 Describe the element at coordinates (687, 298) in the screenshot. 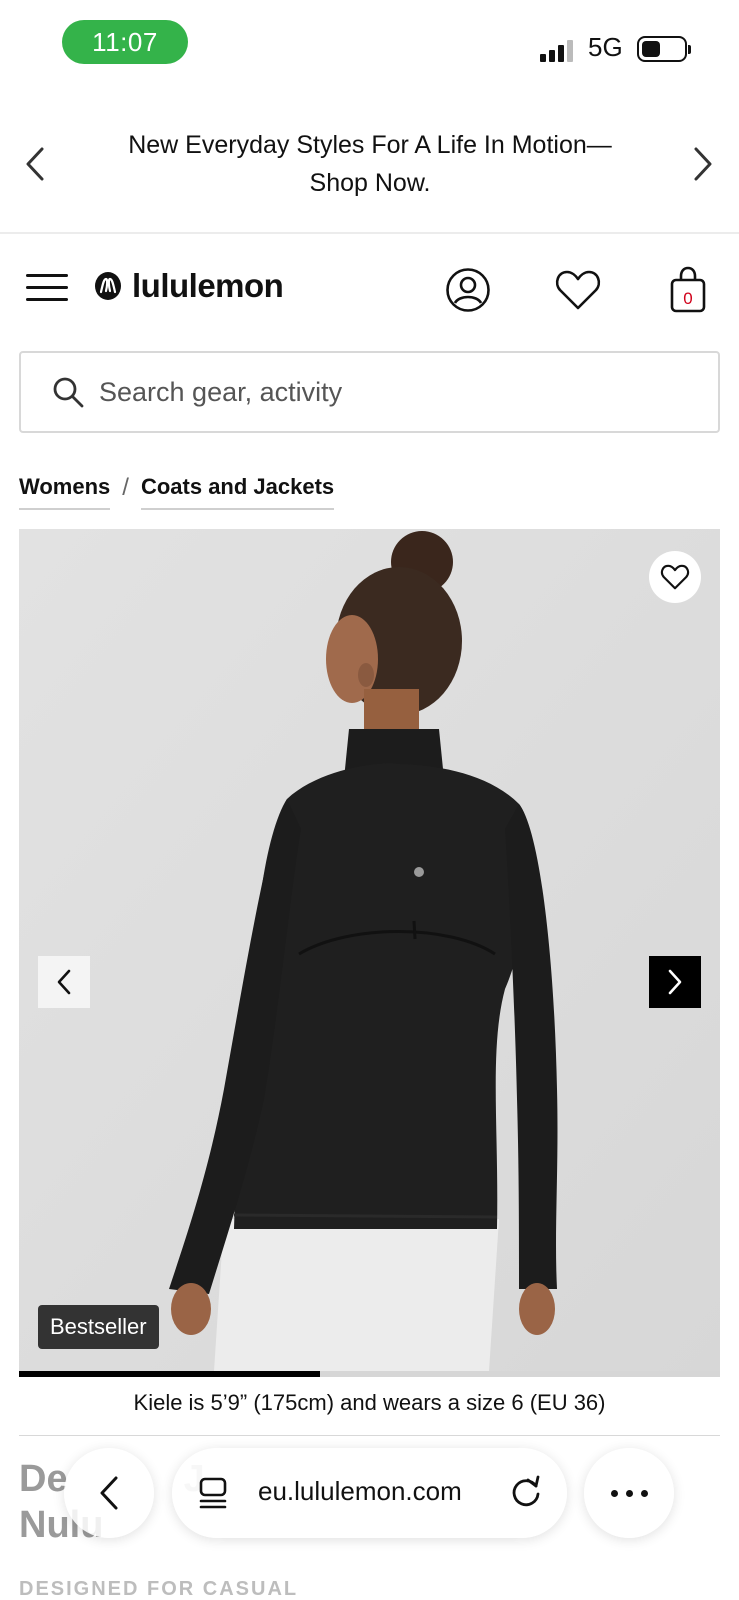

I see `cart-count: 0` at that location.